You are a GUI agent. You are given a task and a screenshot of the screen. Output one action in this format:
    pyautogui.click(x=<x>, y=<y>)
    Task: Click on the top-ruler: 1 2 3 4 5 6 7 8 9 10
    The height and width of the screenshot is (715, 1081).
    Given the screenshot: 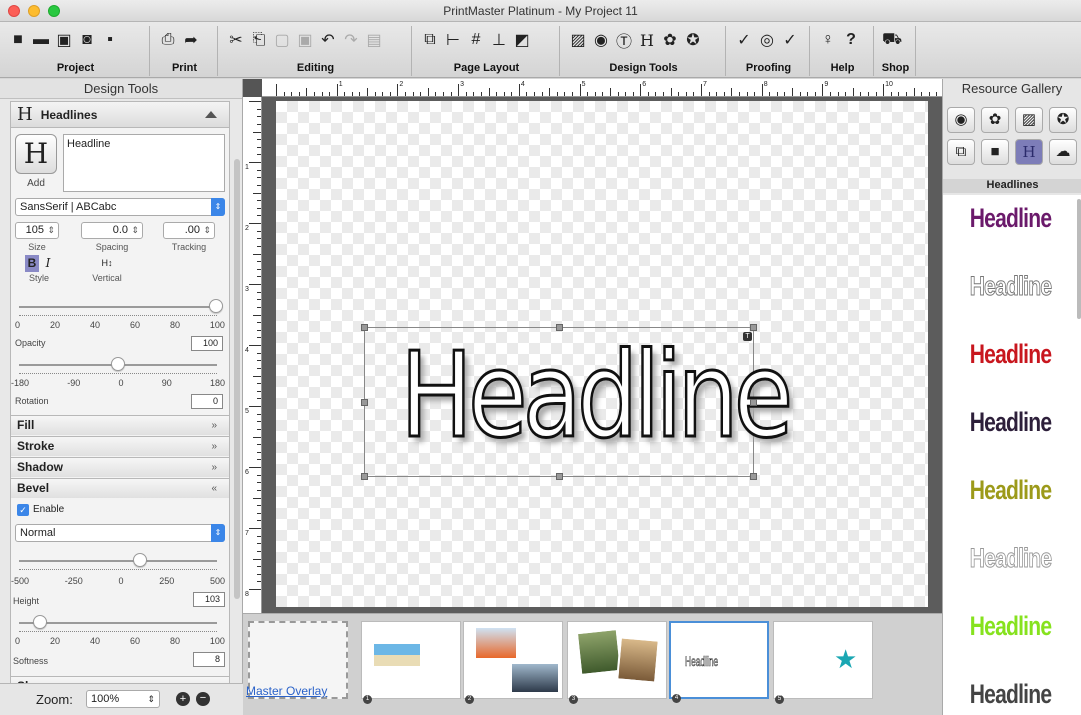 What is the action you would take?
    pyautogui.click(x=602, y=88)
    